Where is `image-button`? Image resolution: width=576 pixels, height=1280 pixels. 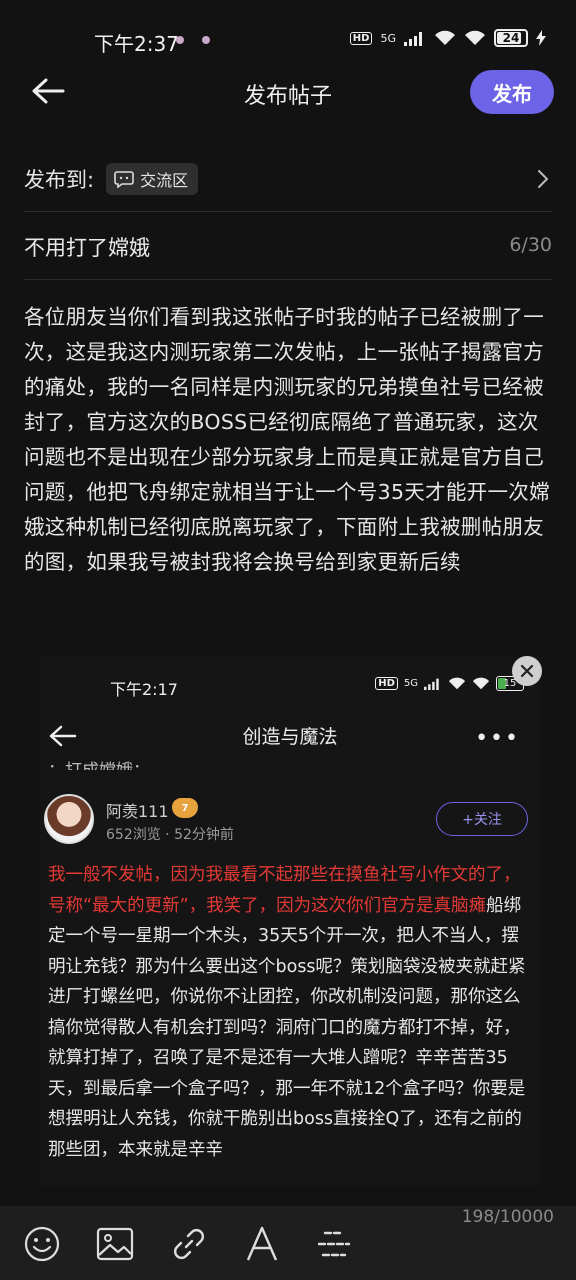 image-button is located at coordinates (115, 1244).